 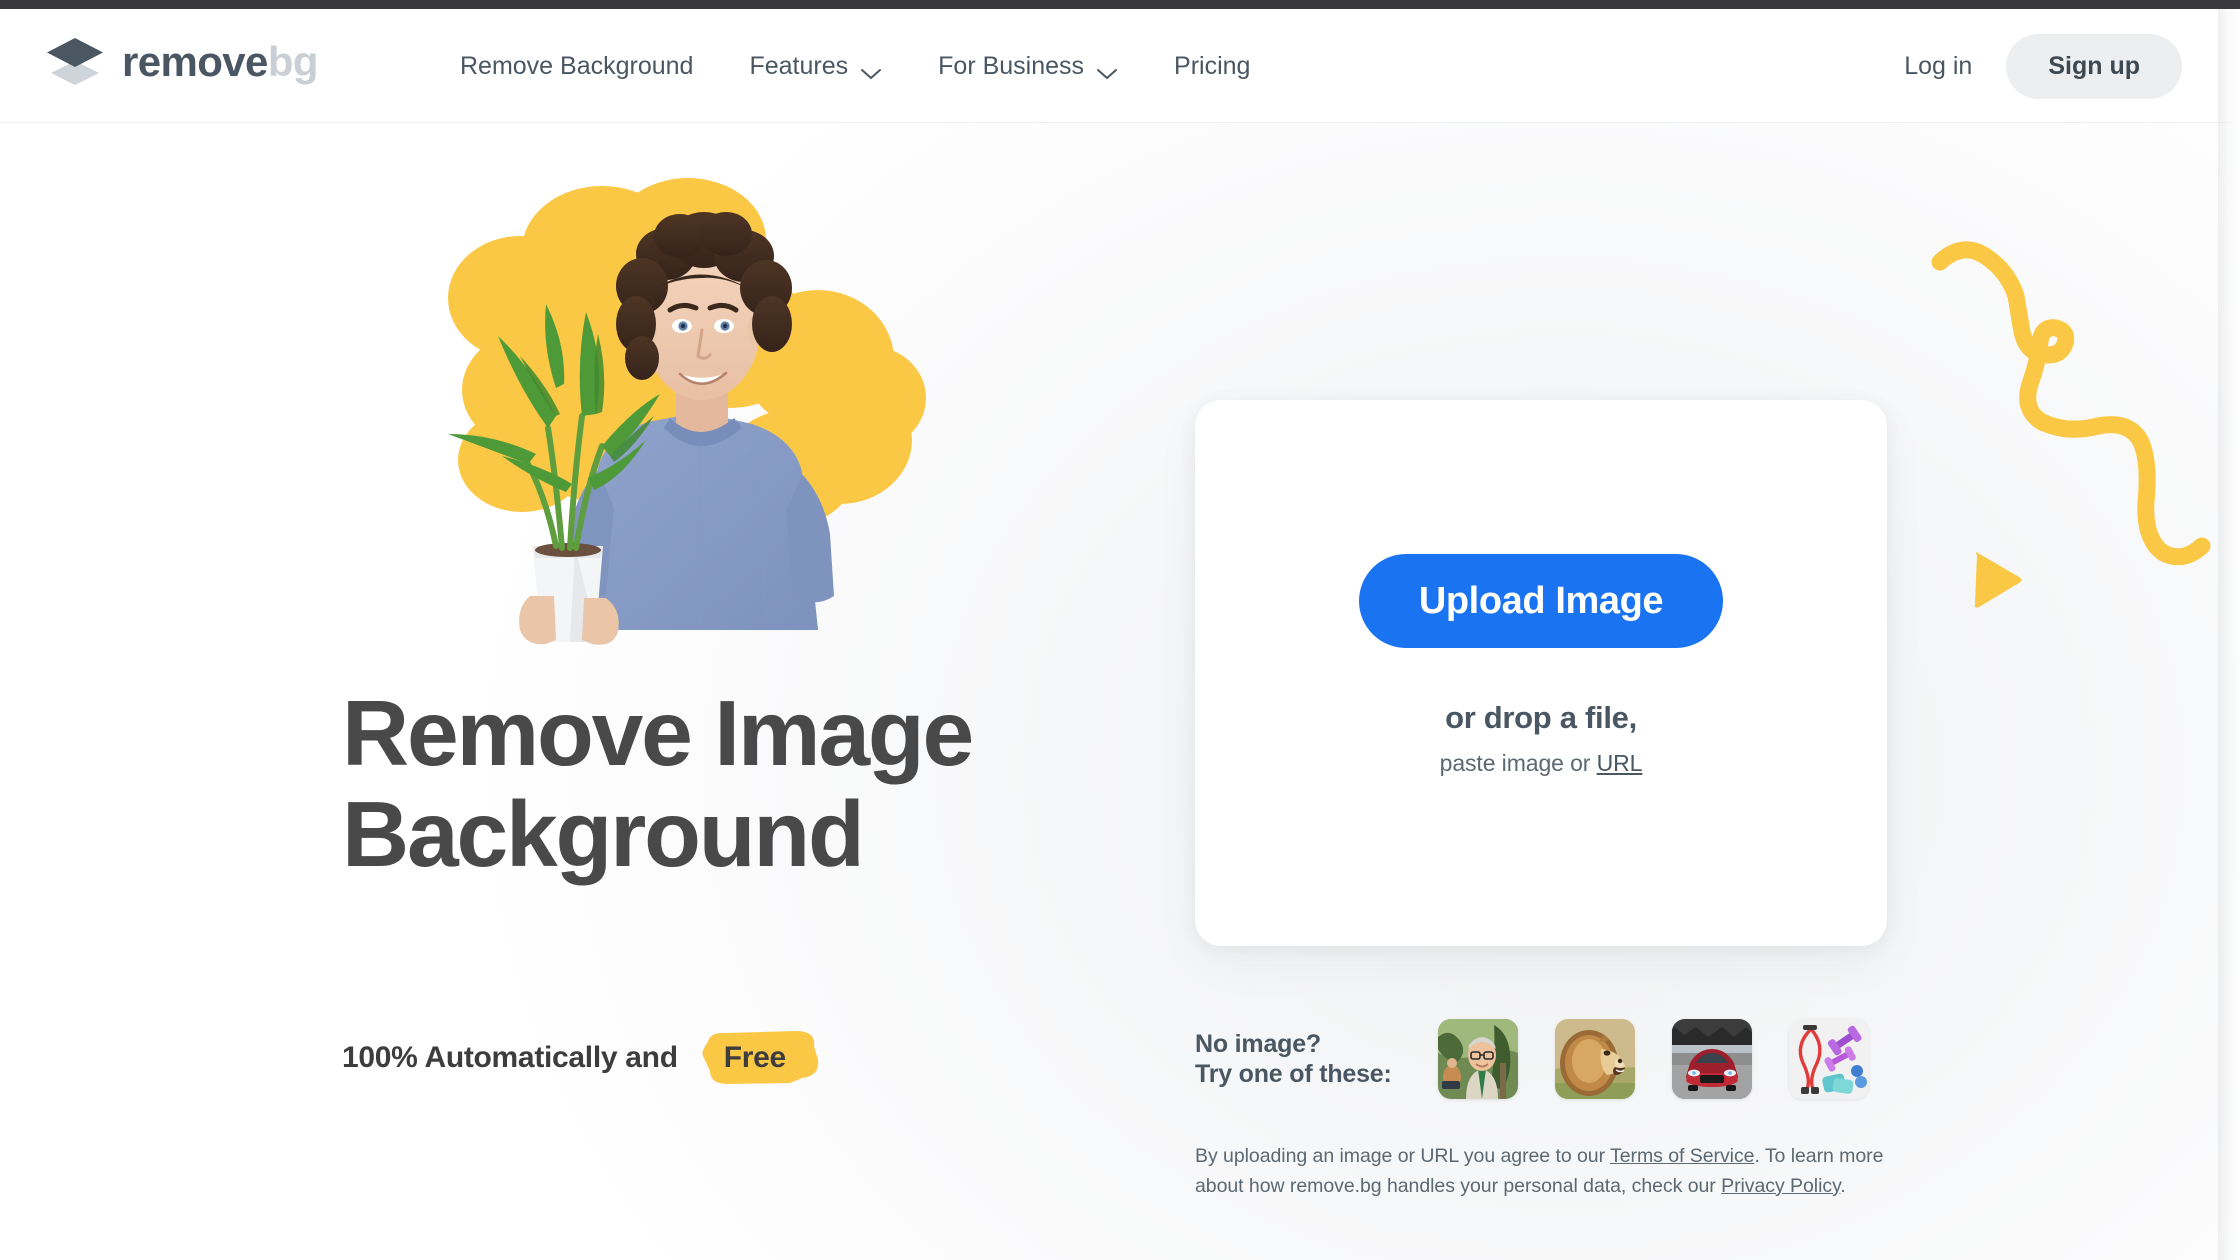 I want to click on sample-thumbnails-list, so click(x=1653, y=1059).